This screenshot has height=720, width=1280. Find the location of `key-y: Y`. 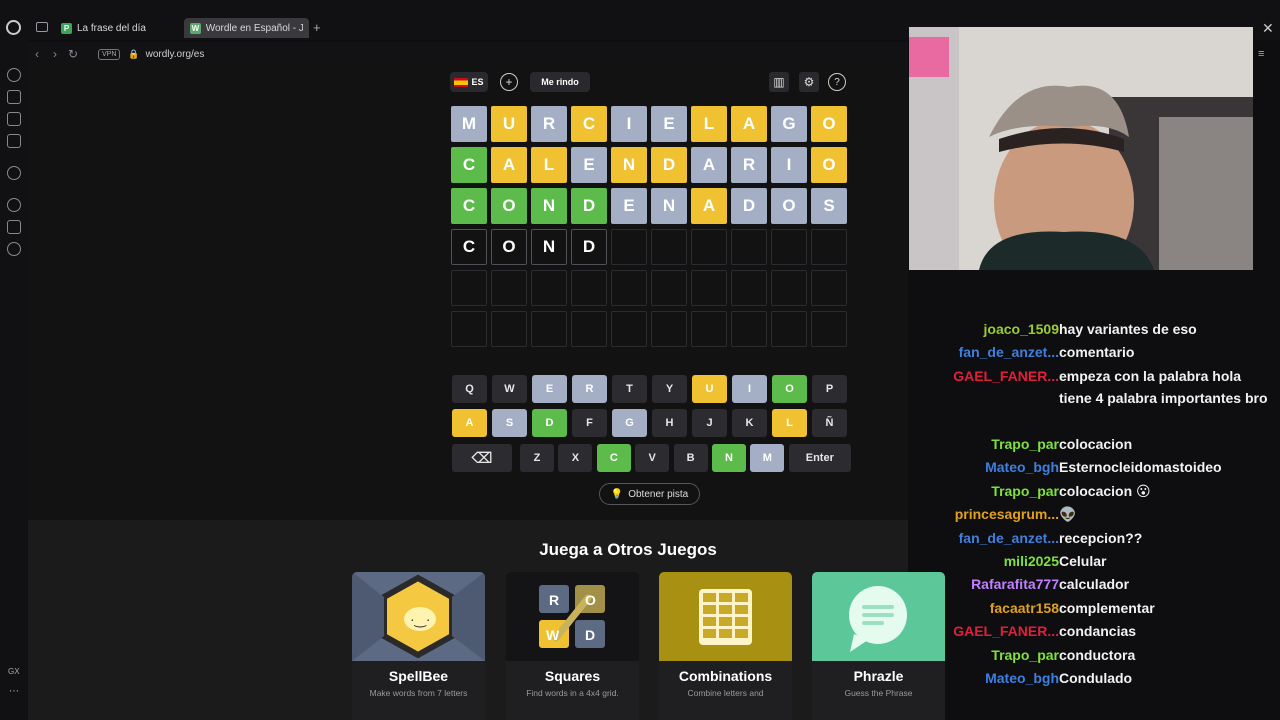

key-y: Y is located at coordinates (669, 389).